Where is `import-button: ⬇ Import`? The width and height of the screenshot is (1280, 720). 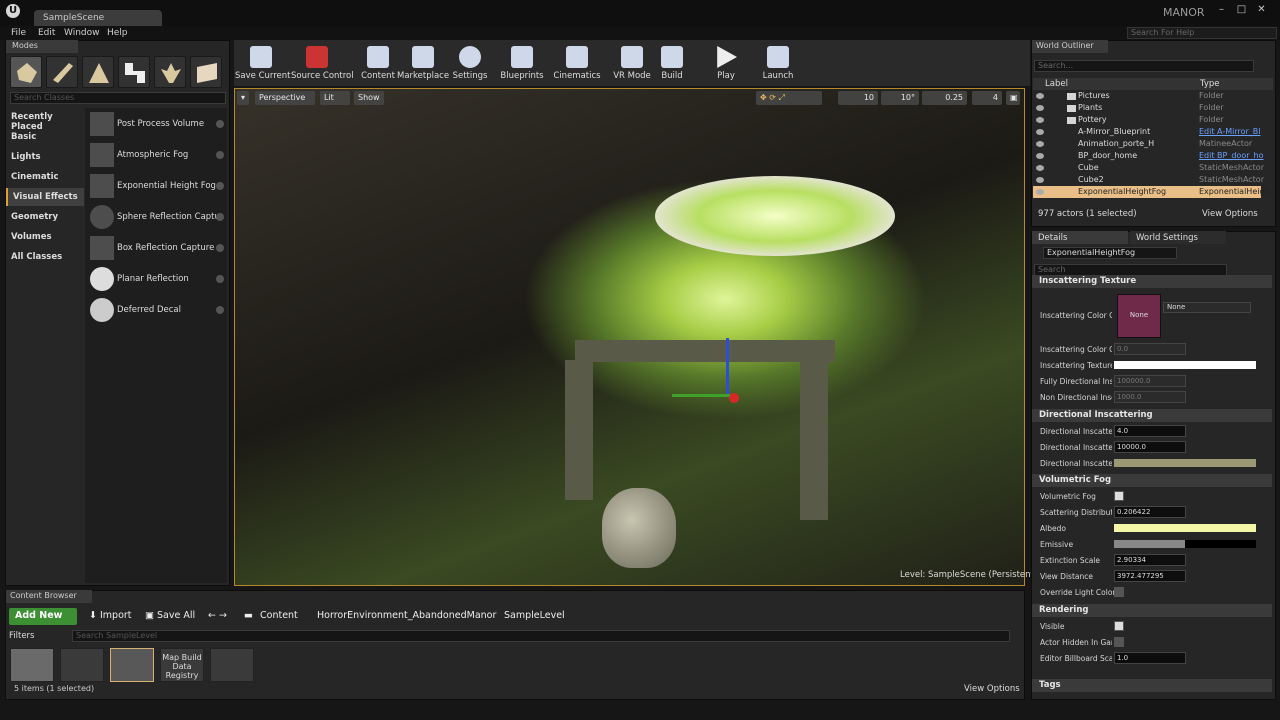
import-button: ⬇ Import is located at coordinates (110, 615).